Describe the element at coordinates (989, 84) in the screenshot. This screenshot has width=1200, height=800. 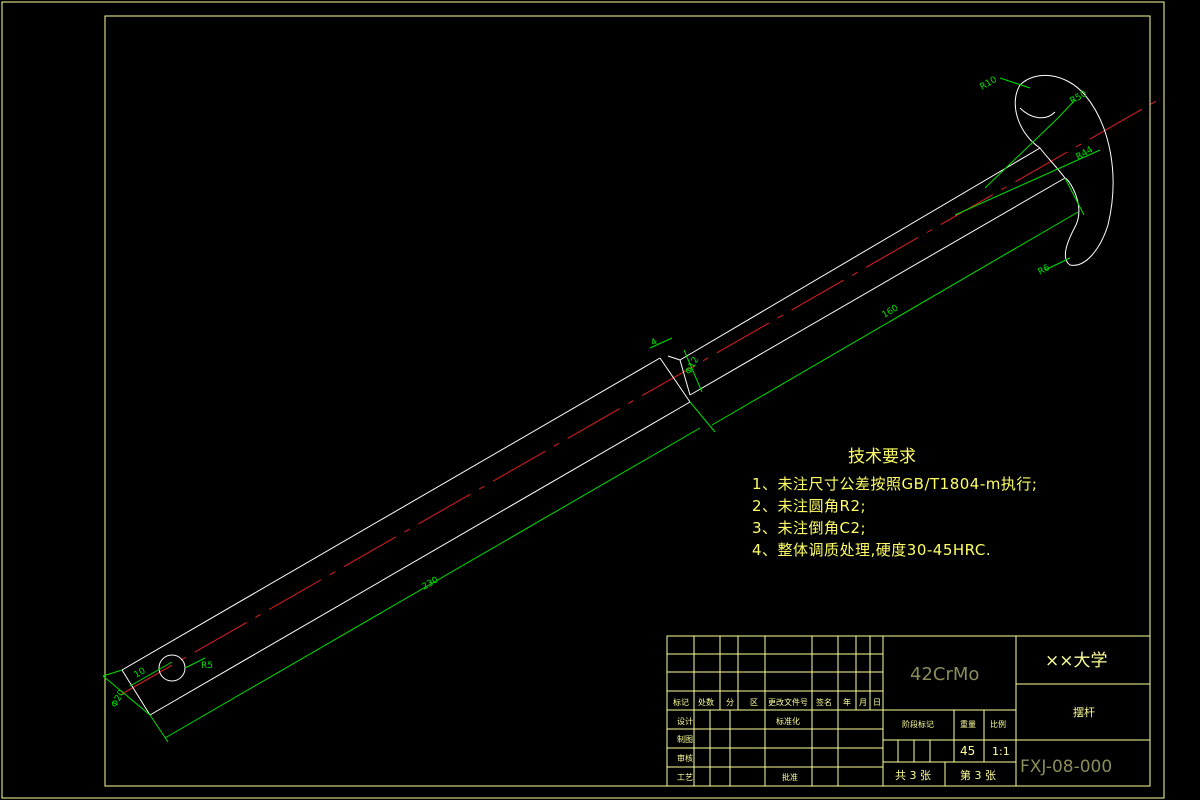
I see `dim-r10: R10` at that location.